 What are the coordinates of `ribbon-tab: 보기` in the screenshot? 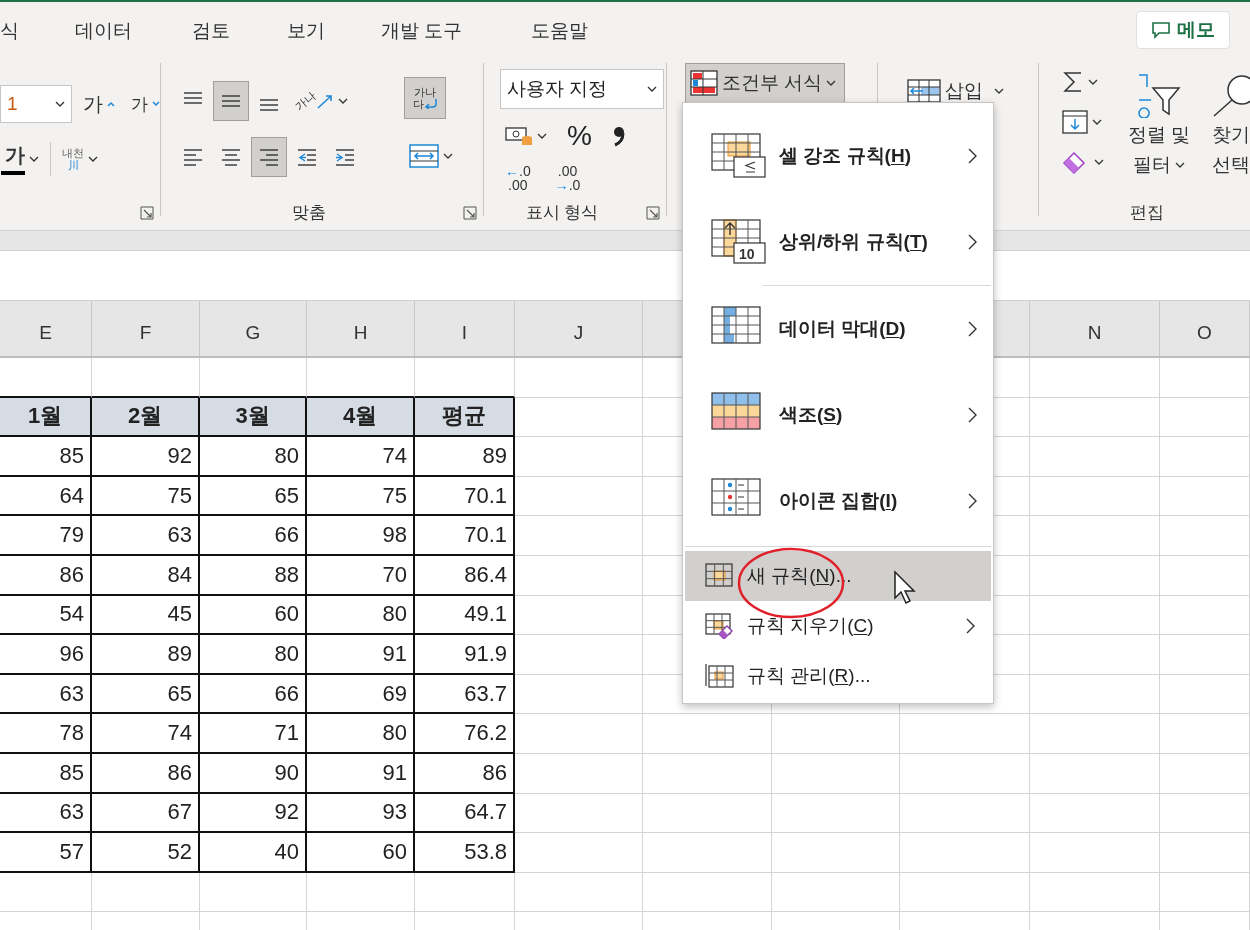 It's located at (306, 31).